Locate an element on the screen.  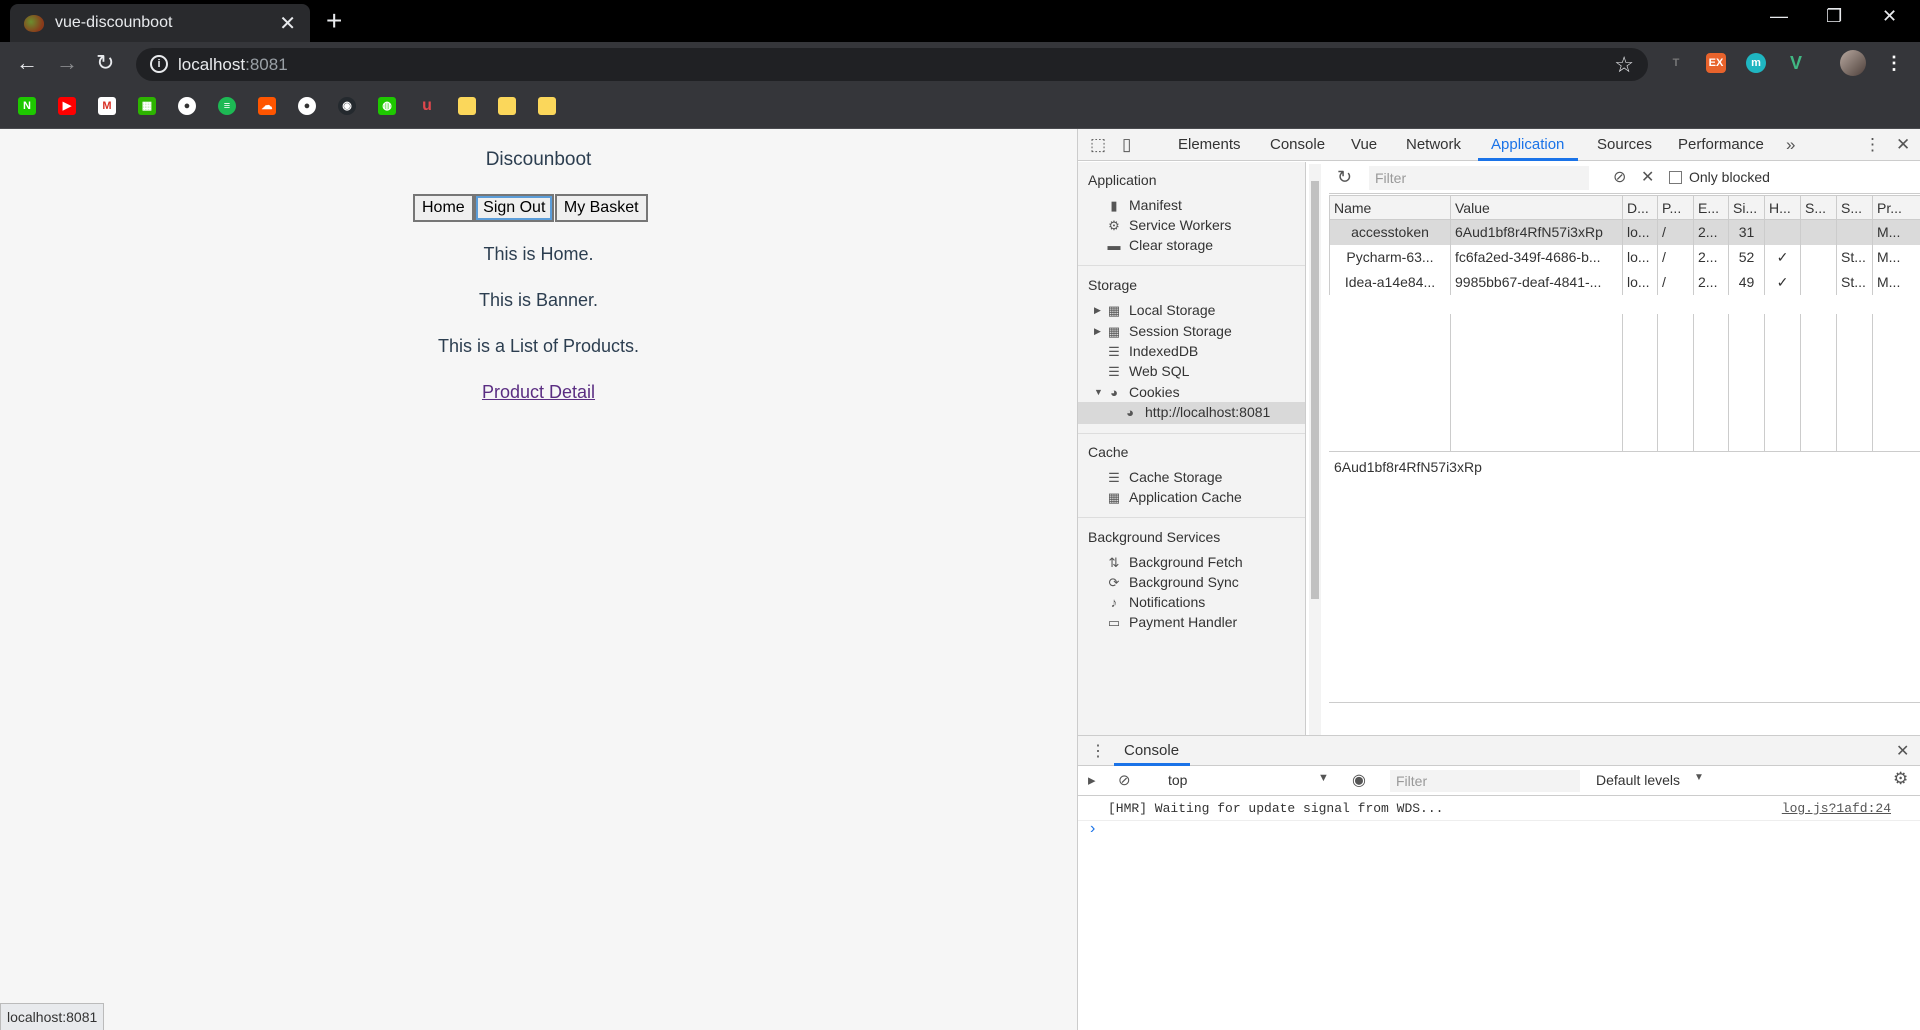
cookie-filter-input: Filter is located at coordinates (1479, 178).